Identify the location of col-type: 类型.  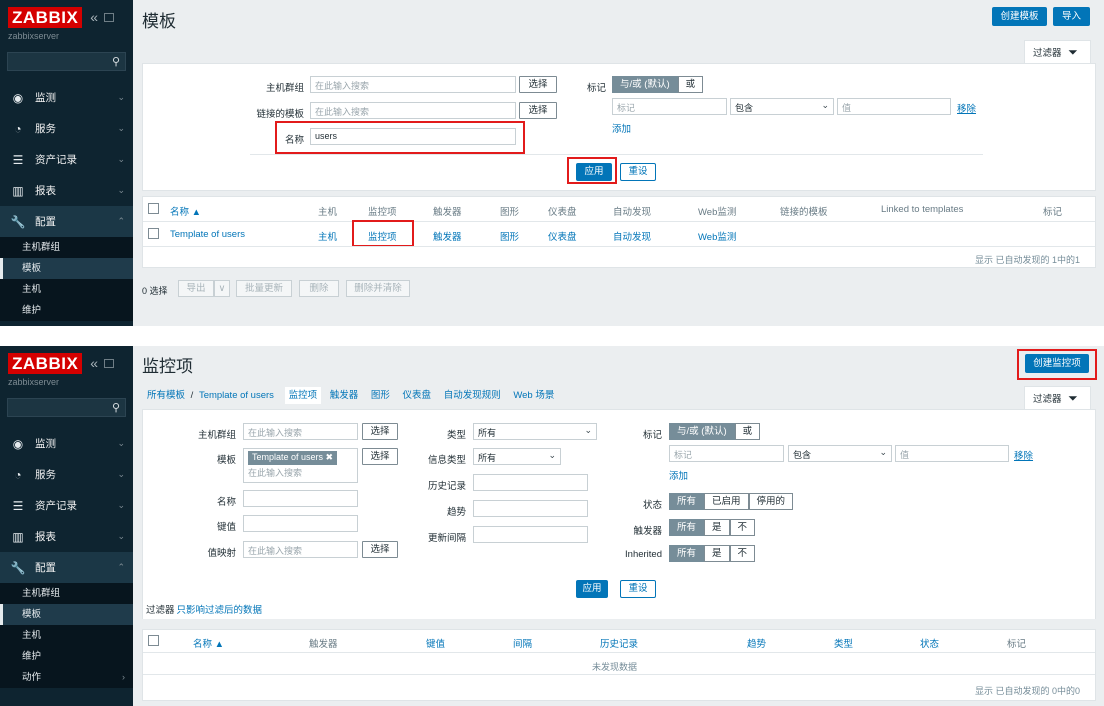
(843, 643).